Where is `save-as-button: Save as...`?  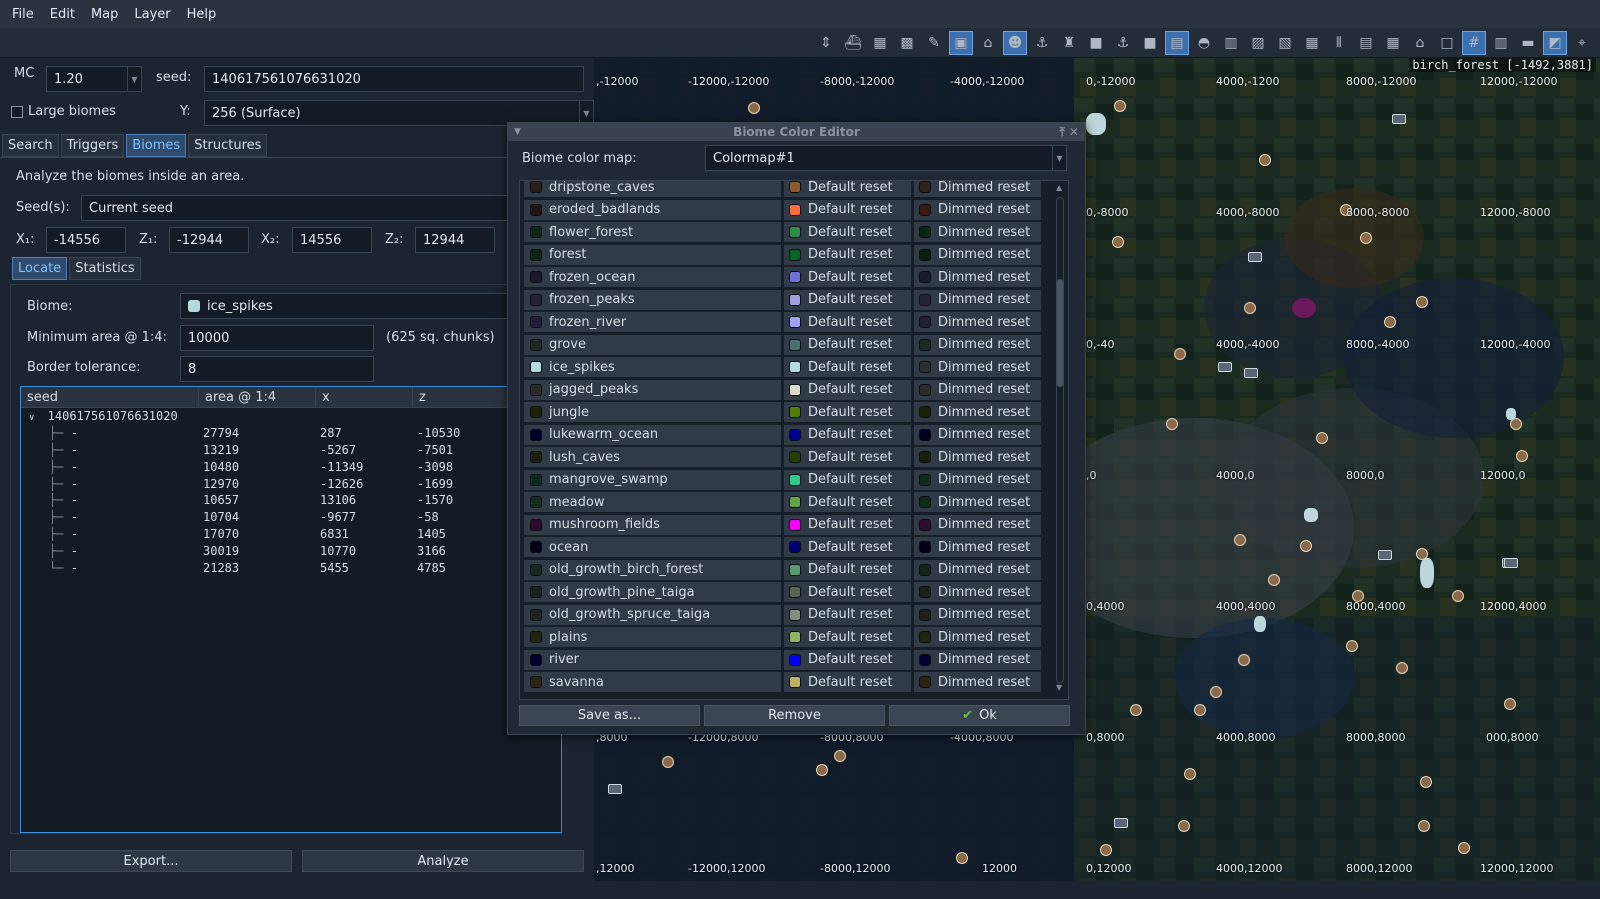
save-as-button: Save as... is located at coordinates (609, 715).